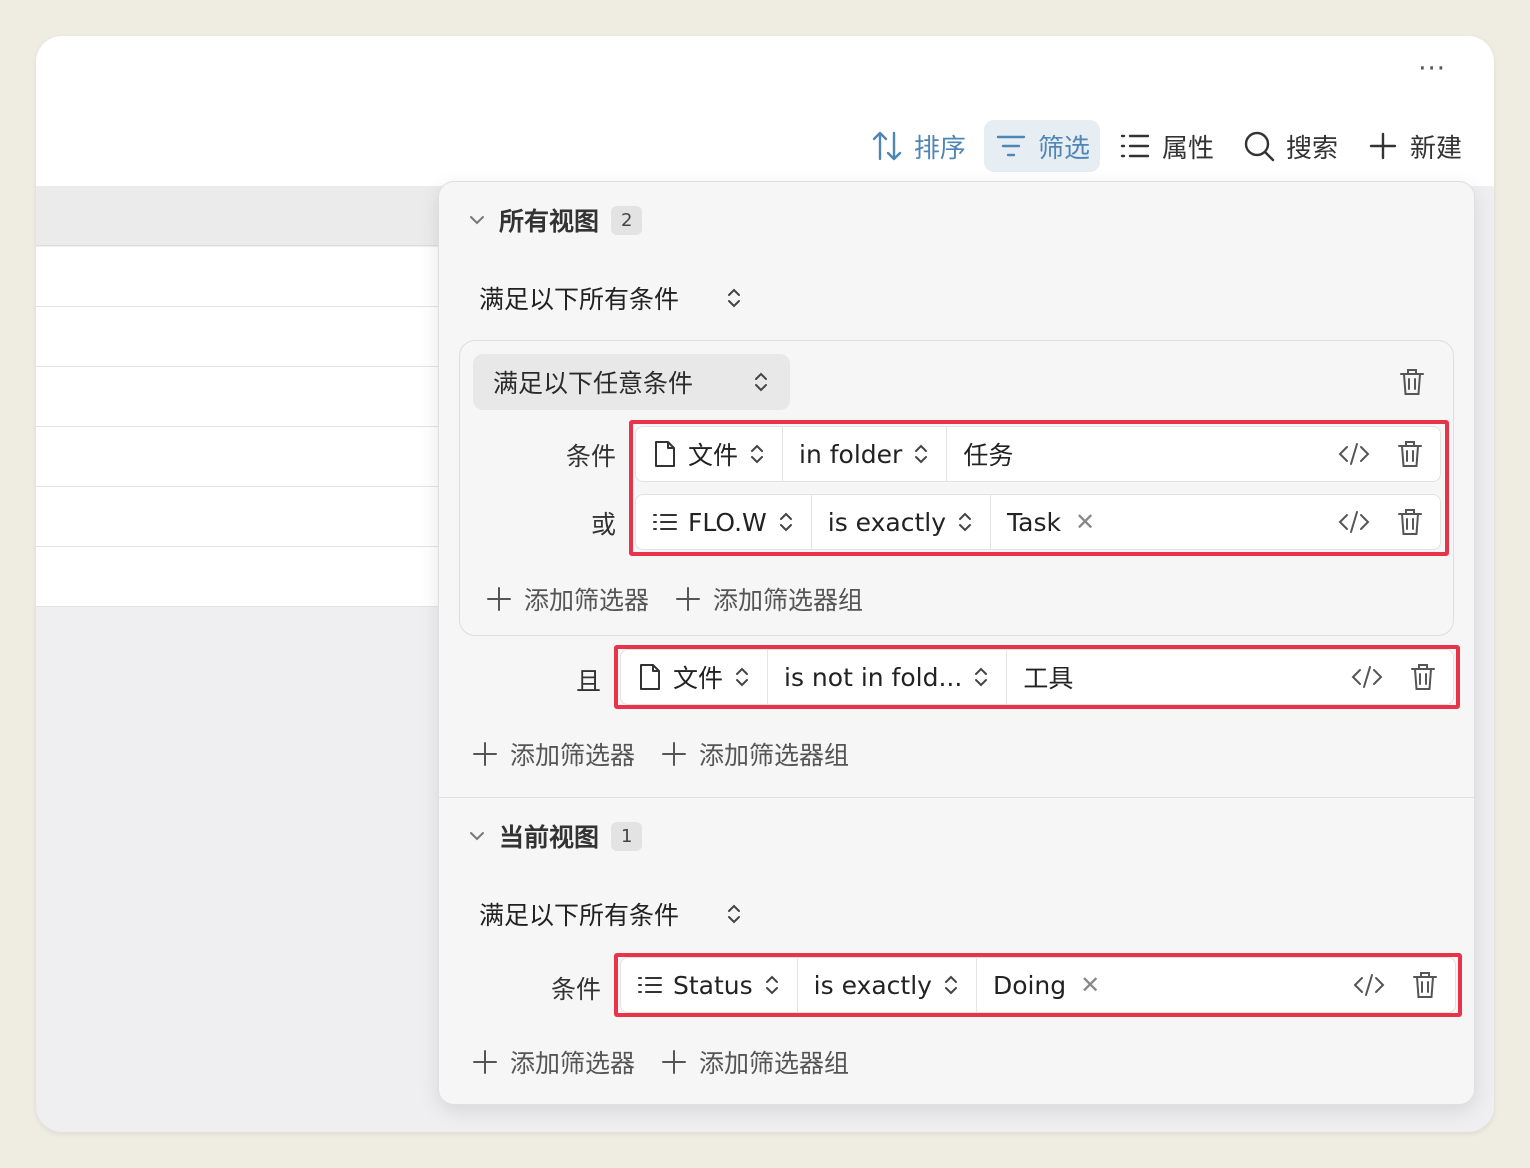  What do you see at coordinates (765, 111) in the screenshot?
I see `top-bar: ··· 排序 筛选 属性 搜索 新建` at bounding box center [765, 111].